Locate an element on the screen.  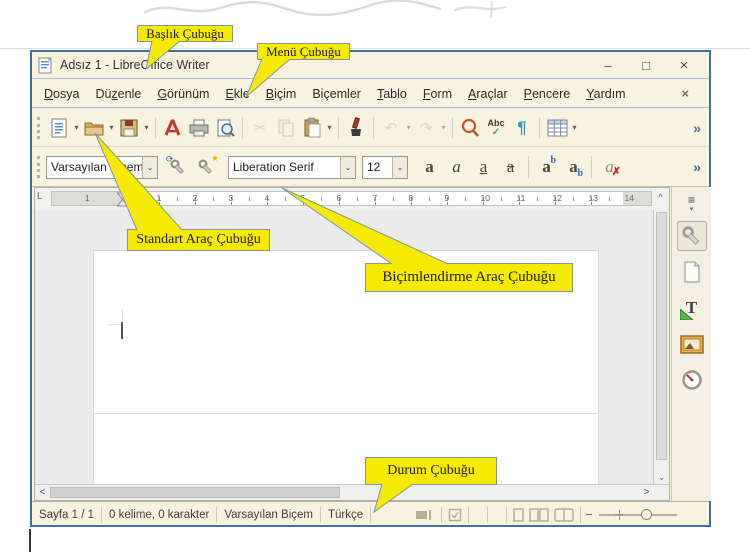
font-name-combo: Liberation Serif ⌄ is located at coordinates (292, 167).